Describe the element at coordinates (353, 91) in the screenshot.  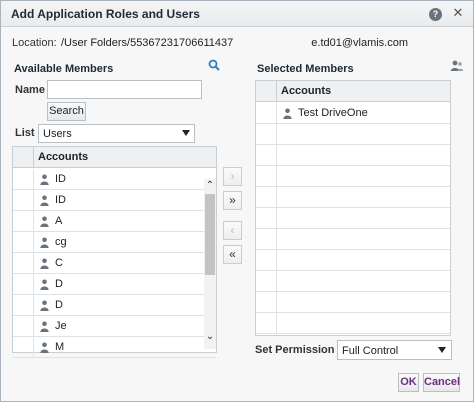
I see `selected-table-header: Accounts` at that location.